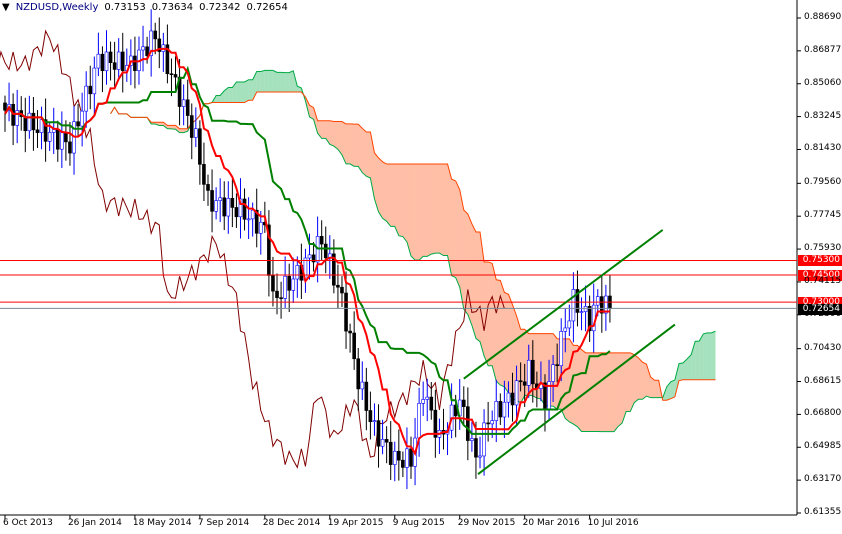 The width and height of the screenshot is (842, 534). Describe the element at coordinates (823, 446) in the screenshot. I see `price-axis-label: 0.64985` at that location.